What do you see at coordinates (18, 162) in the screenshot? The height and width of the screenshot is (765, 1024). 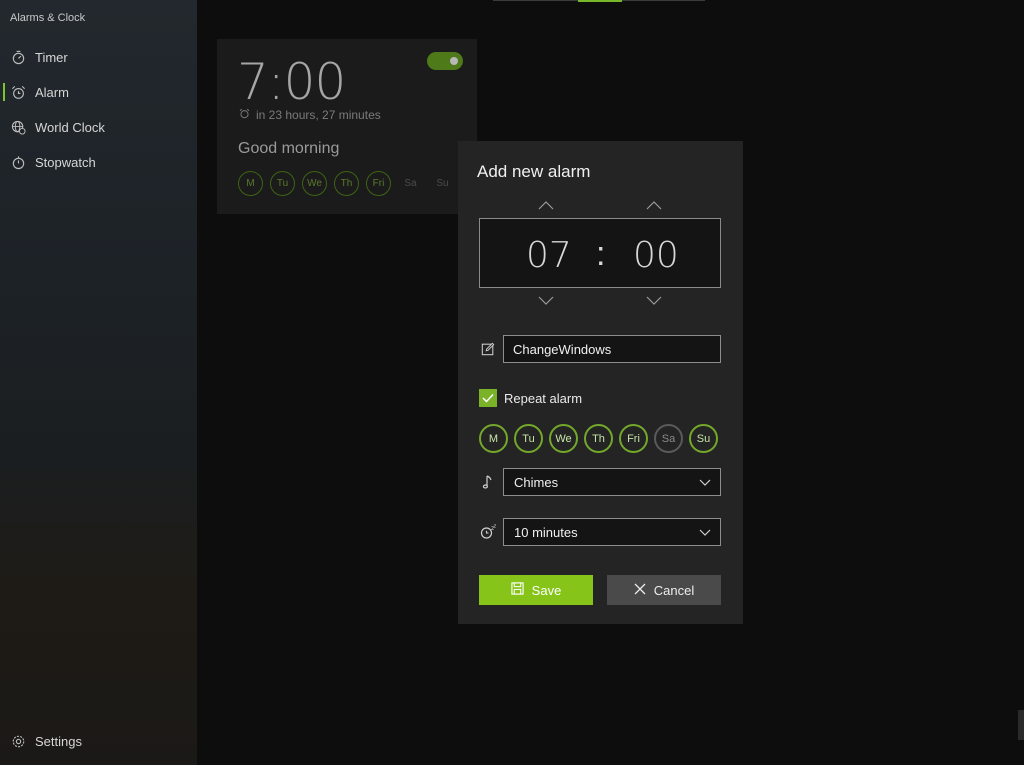 I see `stopwatch-icon` at bounding box center [18, 162].